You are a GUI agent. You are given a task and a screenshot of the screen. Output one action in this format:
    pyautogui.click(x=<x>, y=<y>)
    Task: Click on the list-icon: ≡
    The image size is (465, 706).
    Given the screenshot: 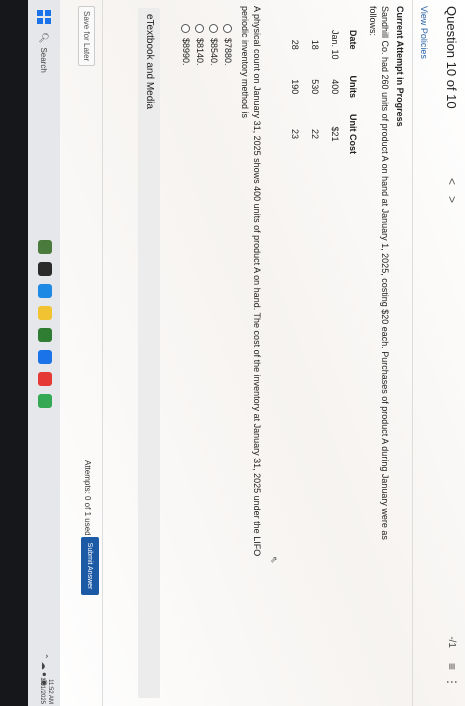 What is the action you would take?
    pyautogui.click(x=452, y=666)
    